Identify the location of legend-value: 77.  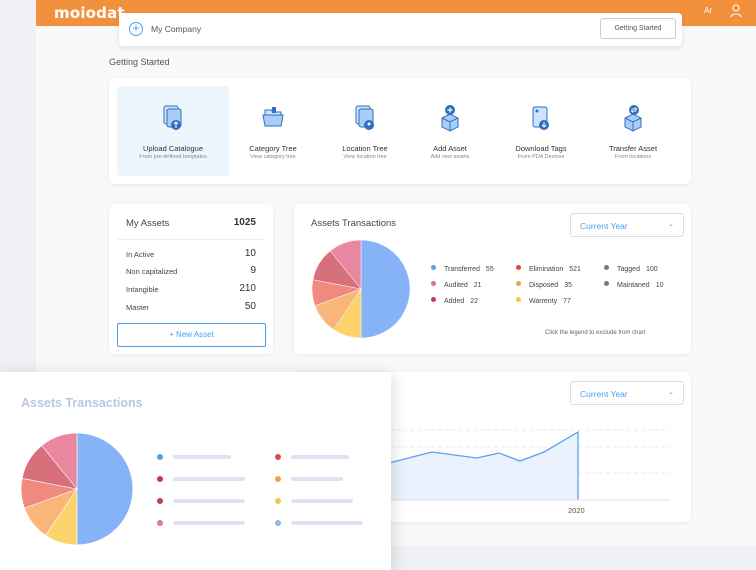
(567, 301).